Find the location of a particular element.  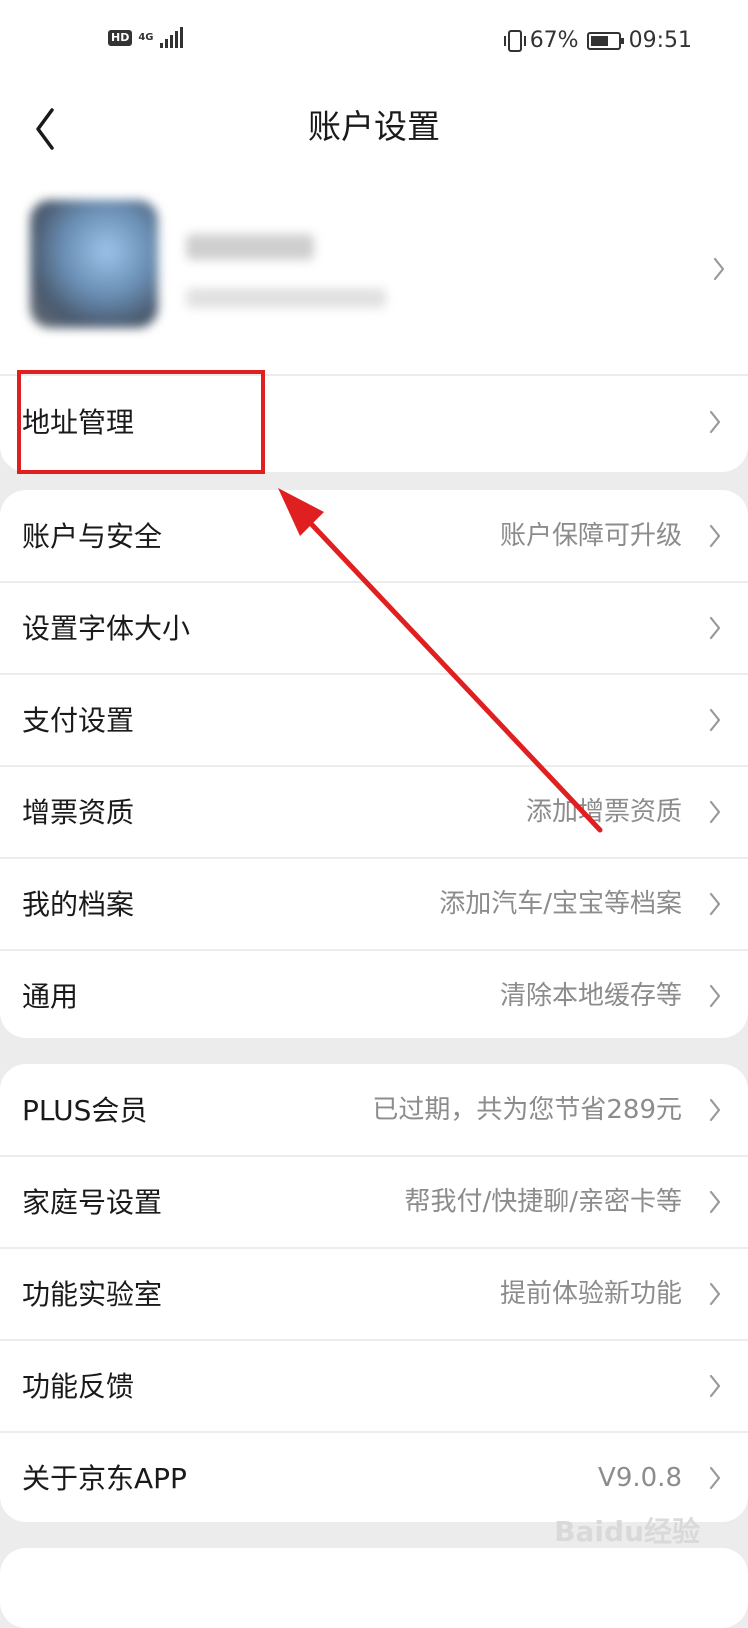

nickname-blurred is located at coordinates (250, 247).